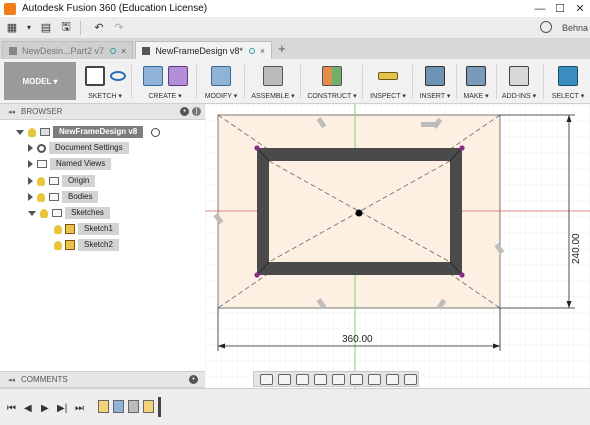  What do you see at coordinates (266, 379) in the screenshot?
I see `orbit-icon` at bounding box center [266, 379].